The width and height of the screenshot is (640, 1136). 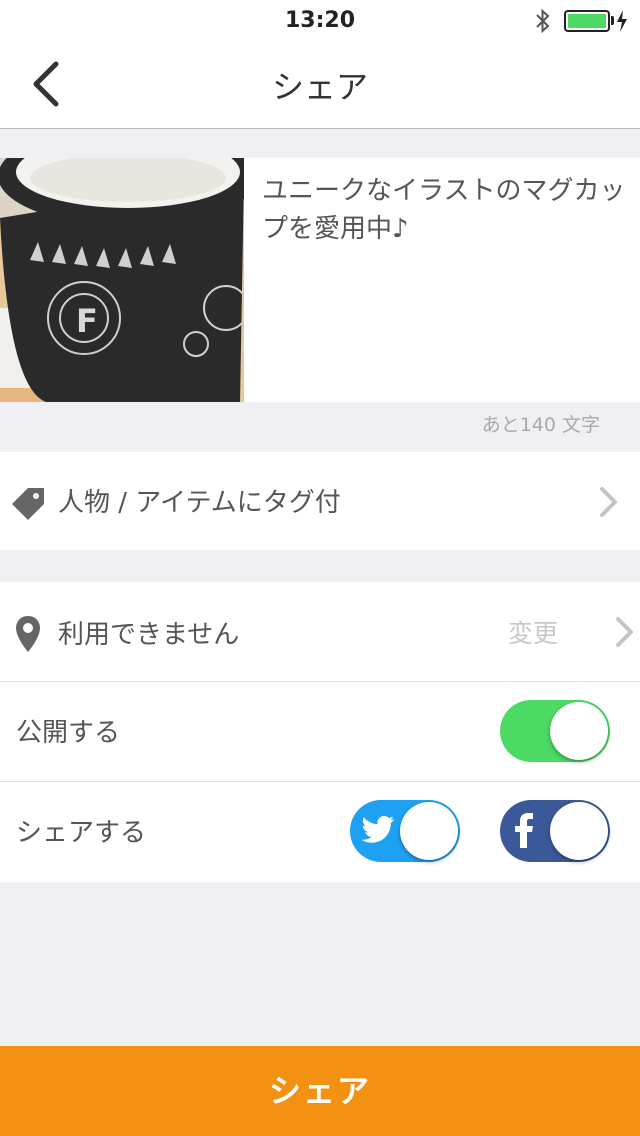 I want to click on twitter-toggle, so click(x=405, y=831).